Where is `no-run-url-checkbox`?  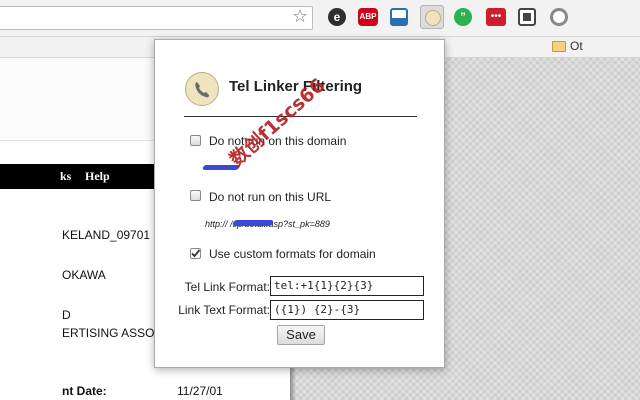
no-run-url-checkbox is located at coordinates (195, 195).